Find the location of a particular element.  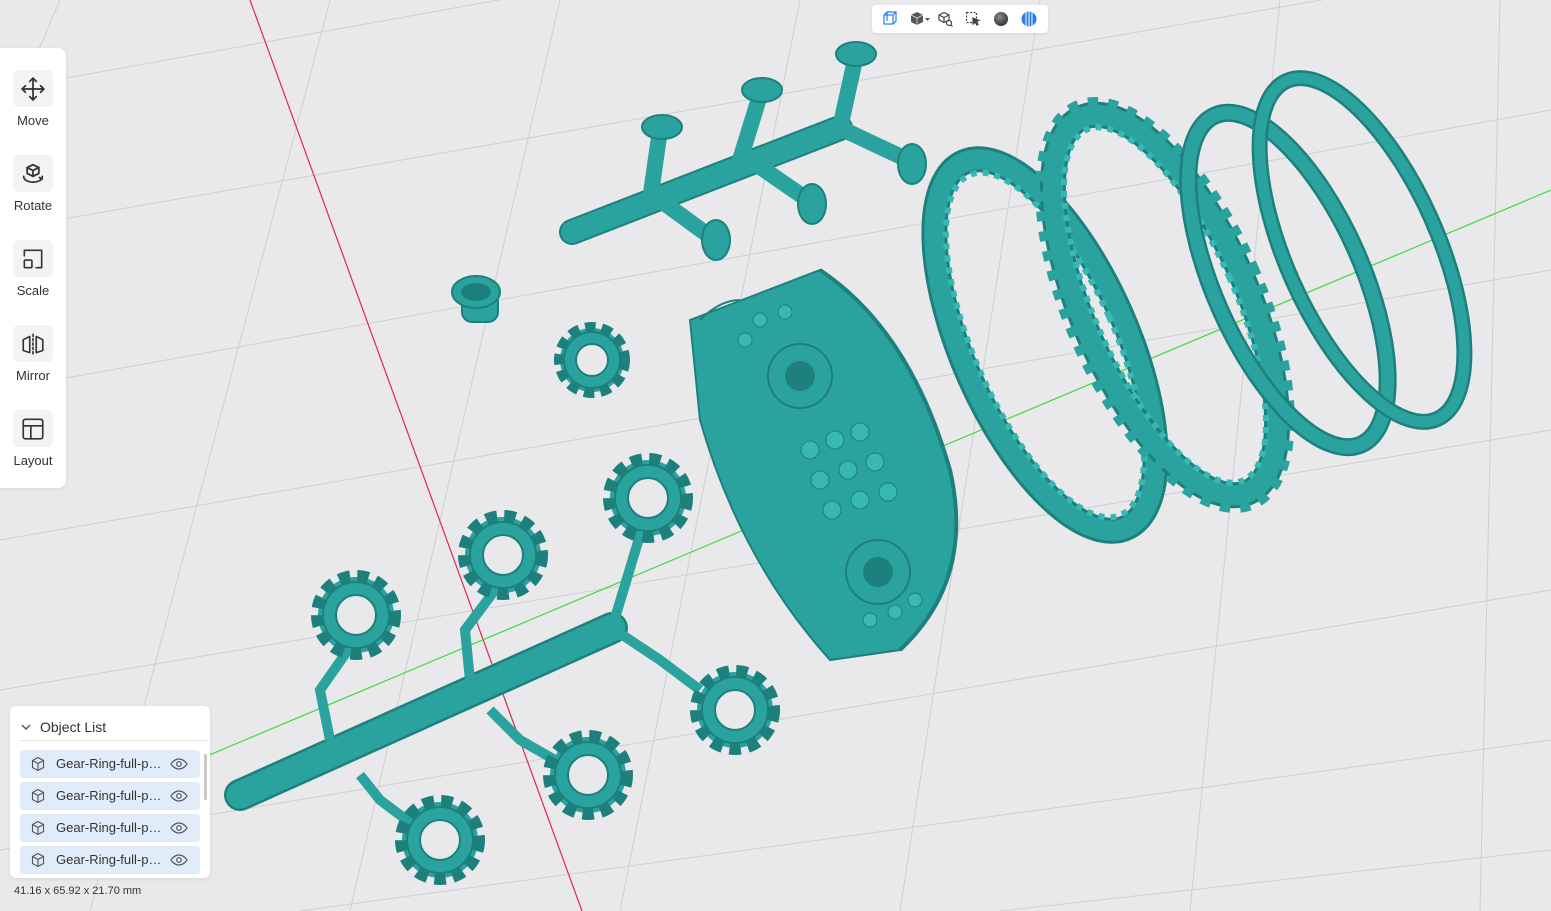

scale-tool-label: Scale is located at coordinates (33, 290).